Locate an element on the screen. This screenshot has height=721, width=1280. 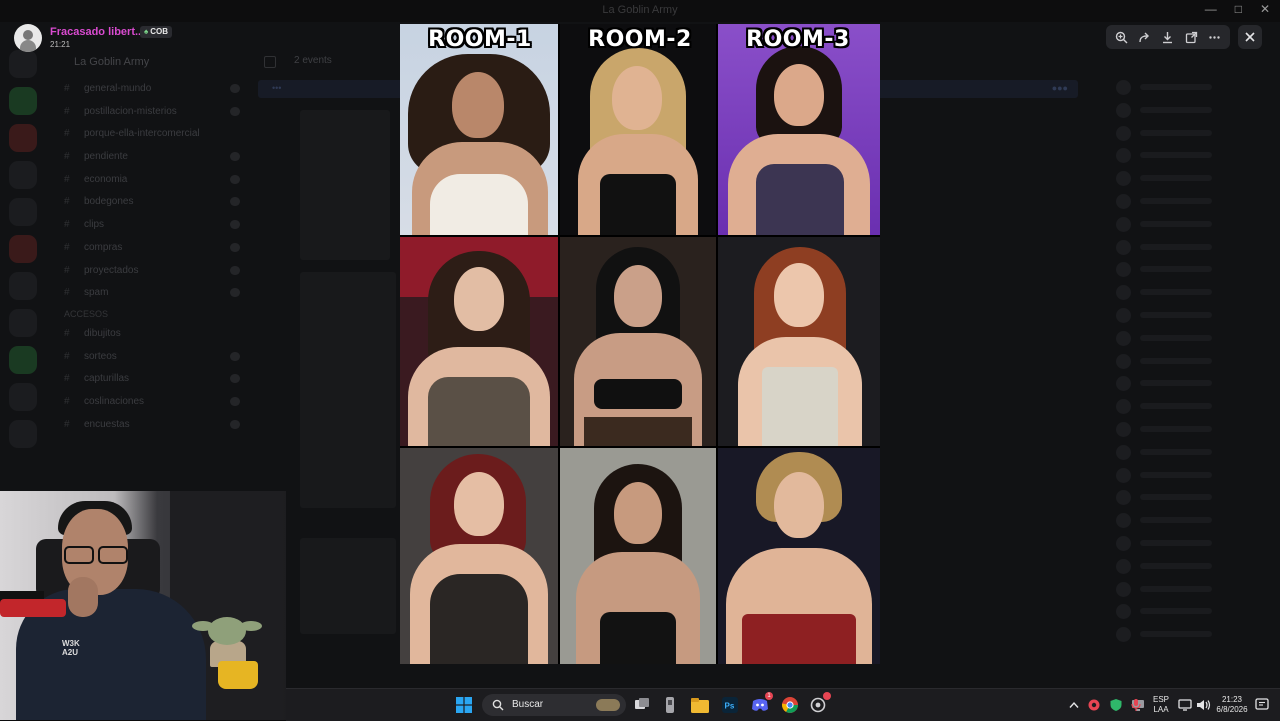
channel-item: # postillacion-misterios is located at coordinates (146, 112).